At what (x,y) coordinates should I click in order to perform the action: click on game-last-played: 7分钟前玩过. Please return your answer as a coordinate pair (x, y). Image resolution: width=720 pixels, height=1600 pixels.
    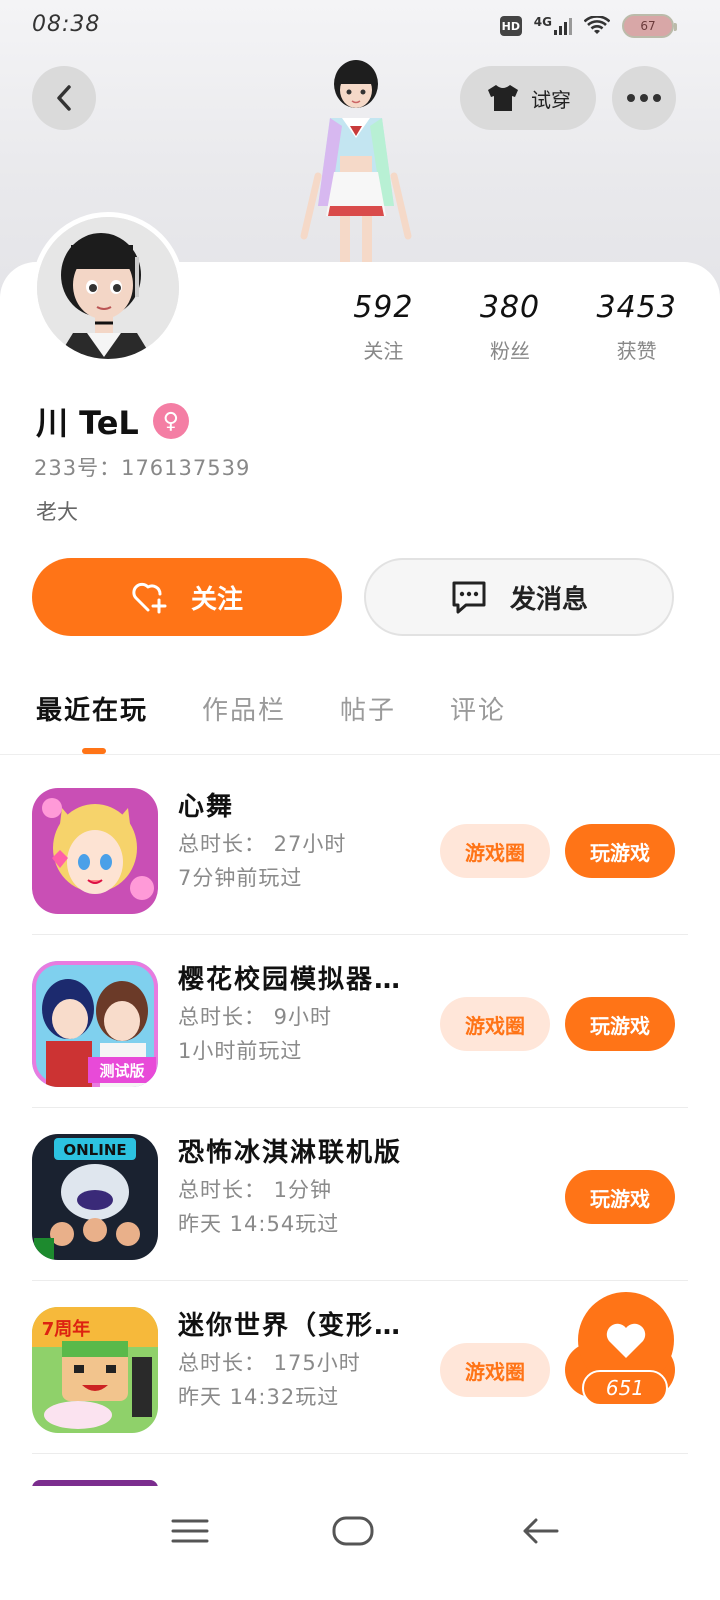
    Looking at the image, I should click on (240, 878).